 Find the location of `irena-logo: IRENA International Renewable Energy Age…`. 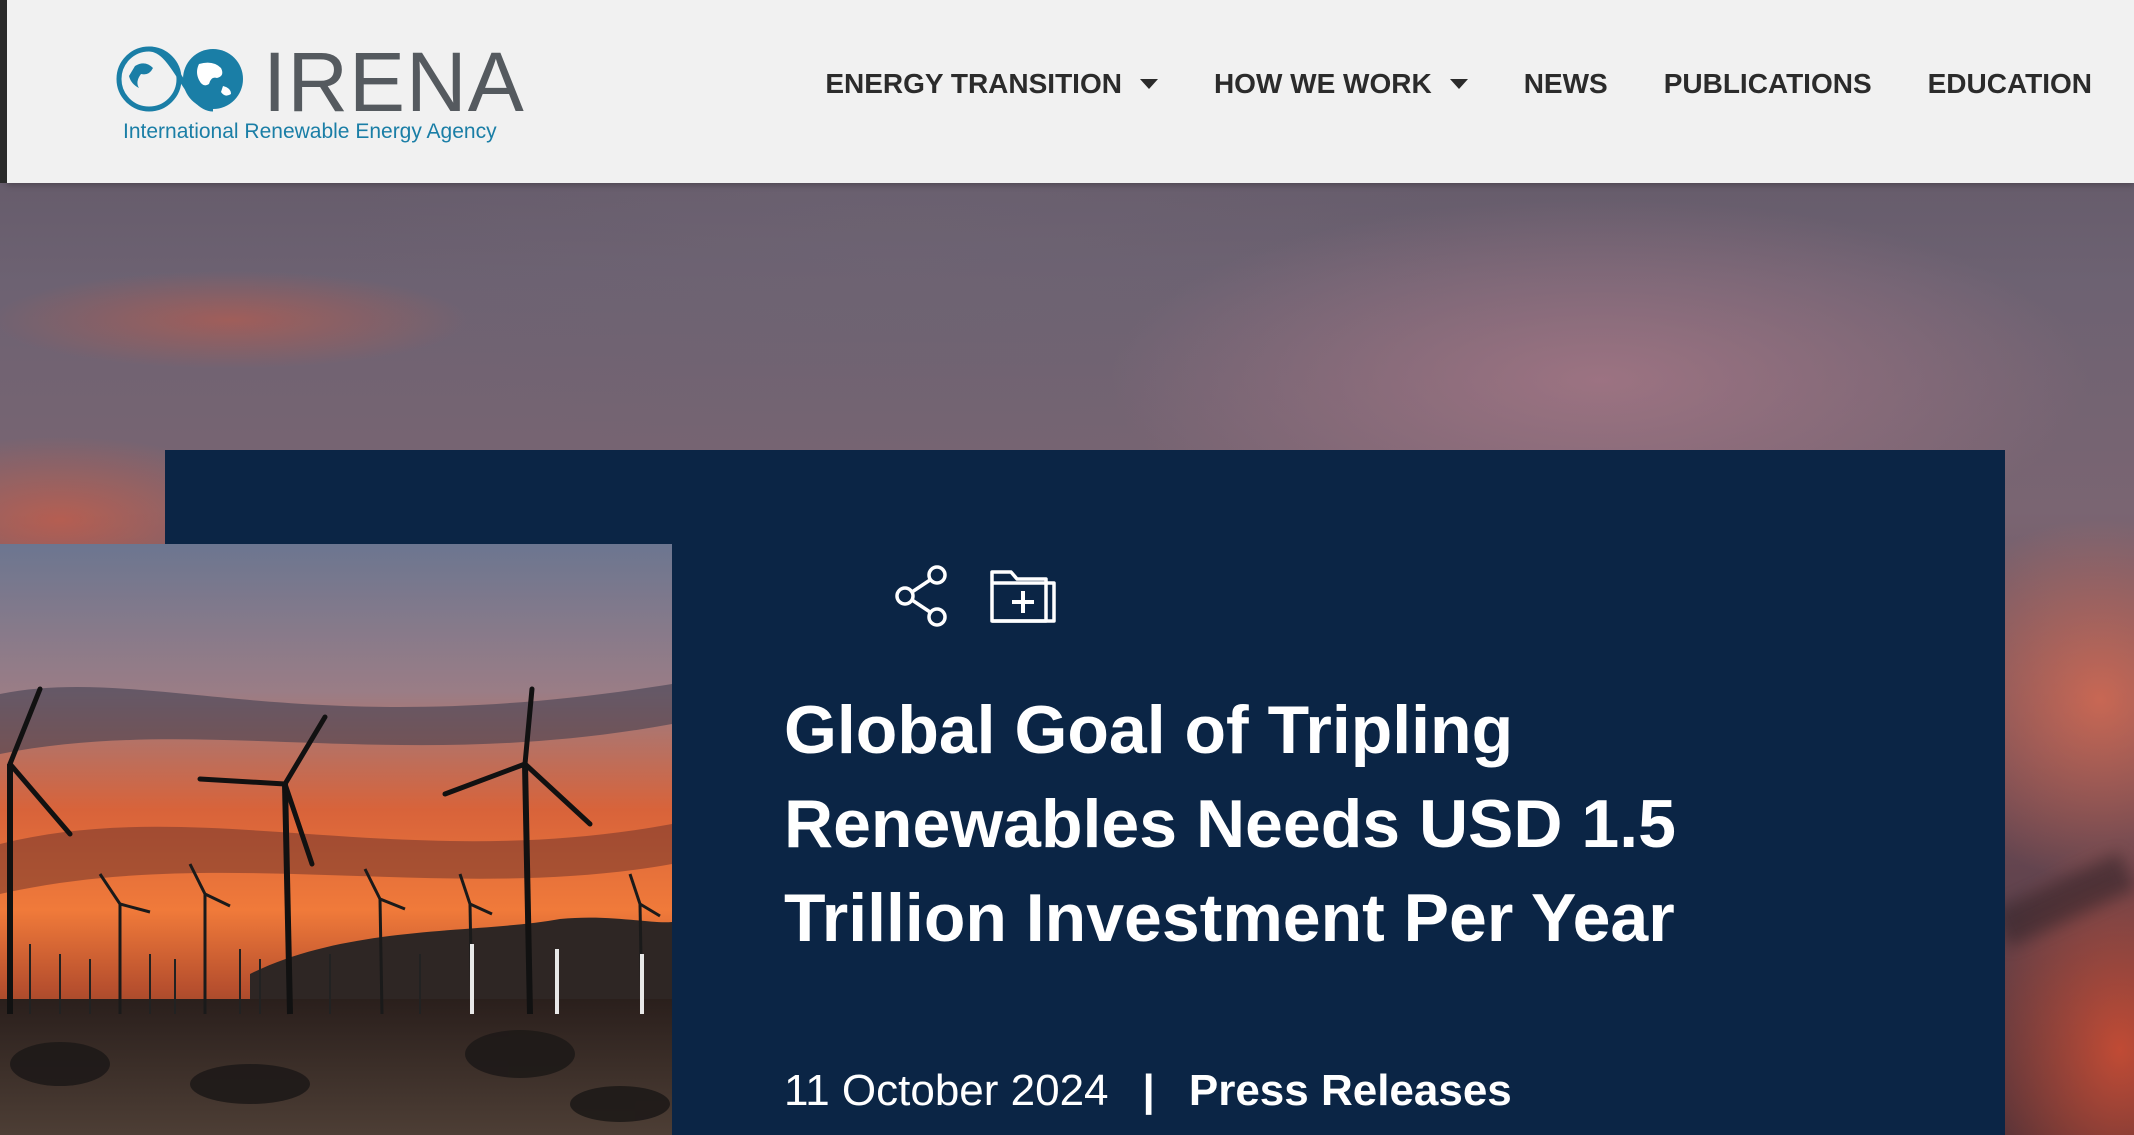

irena-logo: IRENA International Renewable Energy Age… is located at coordinates (319, 93).